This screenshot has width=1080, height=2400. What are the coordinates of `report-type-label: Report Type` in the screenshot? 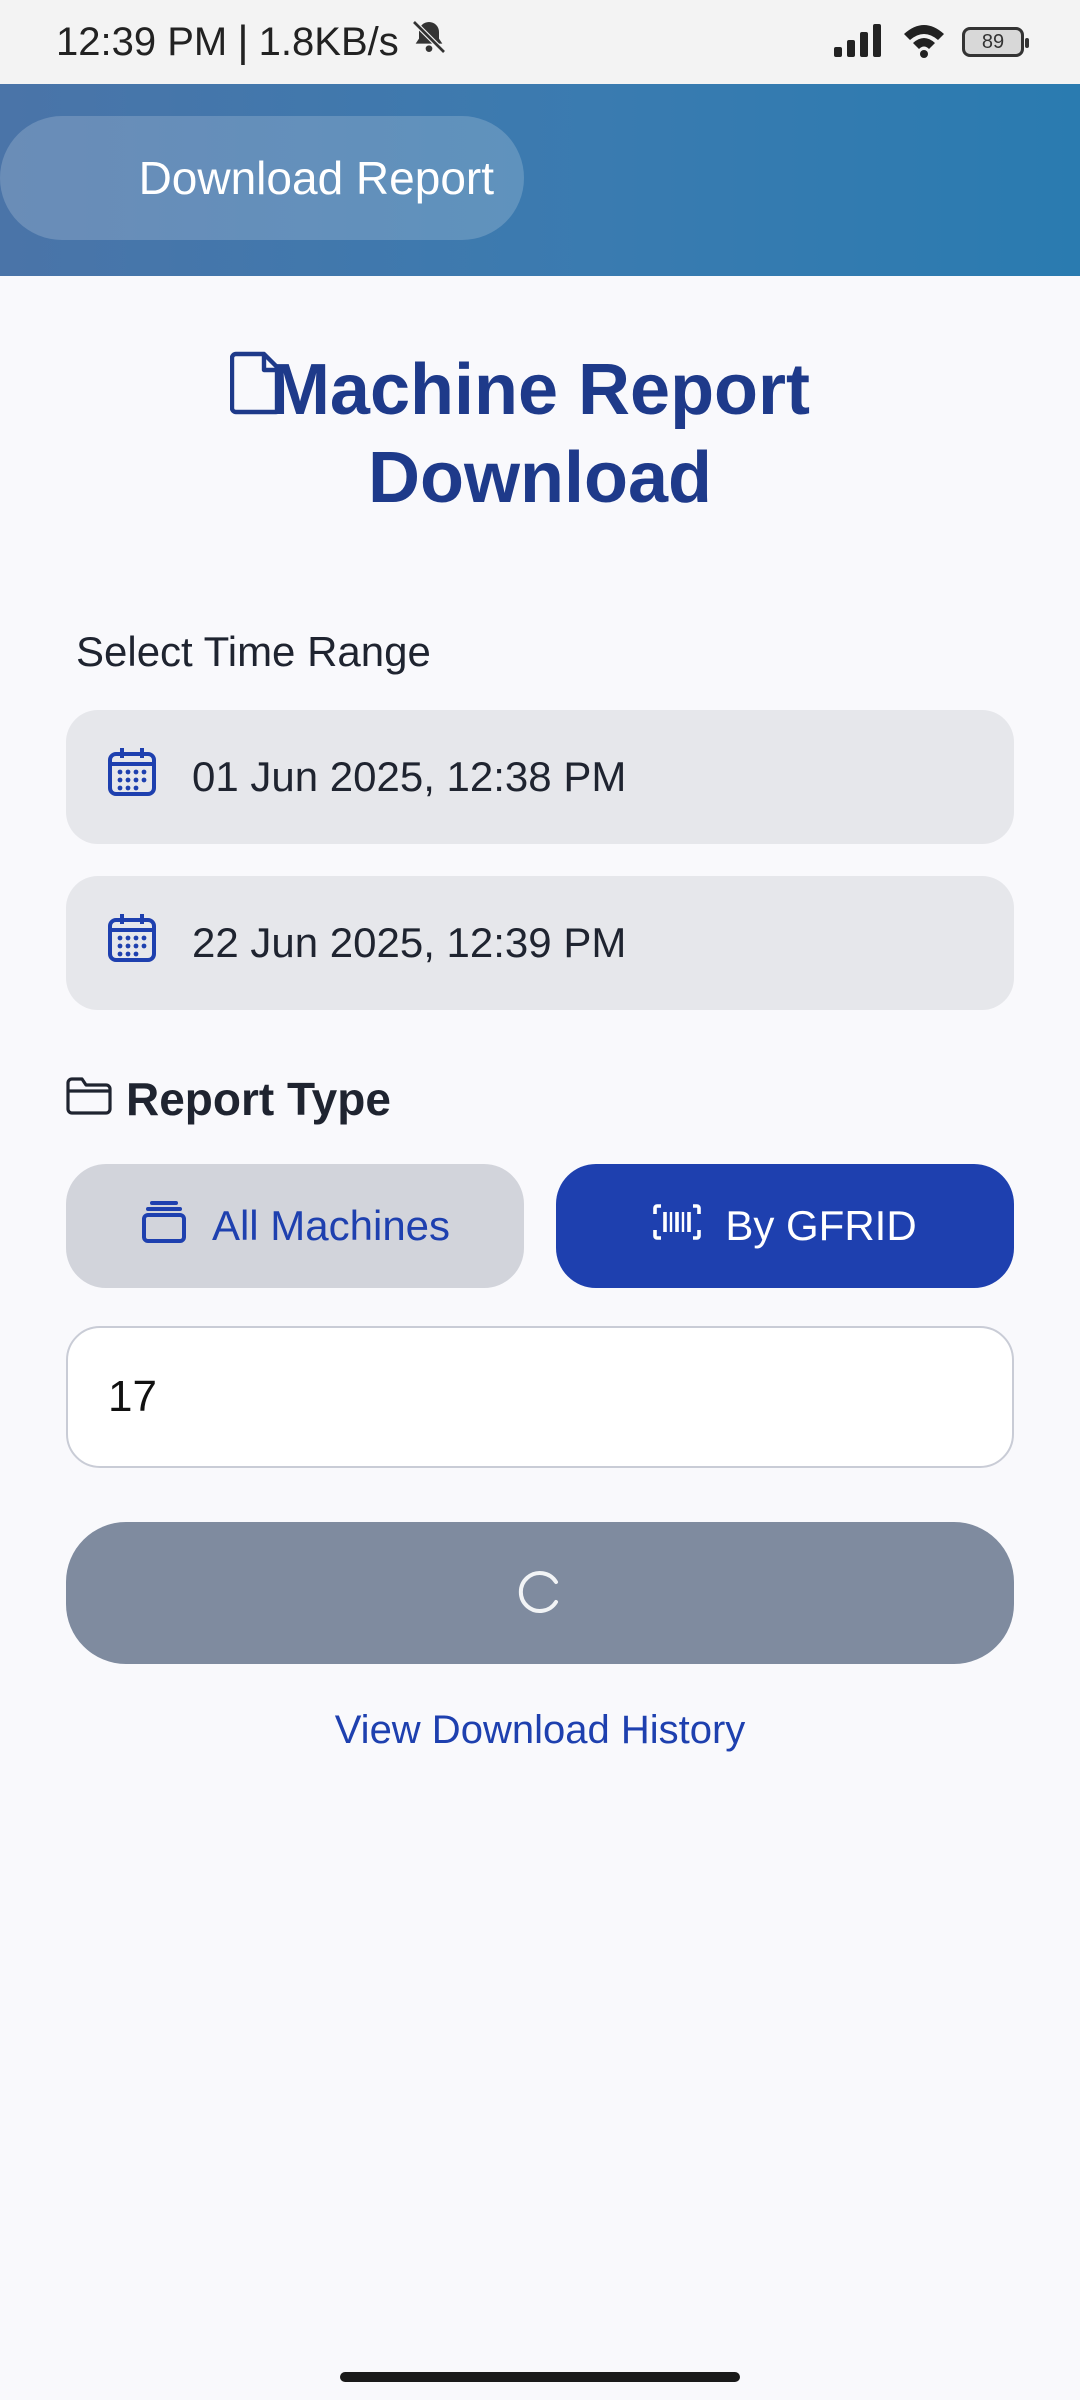 It's located at (228, 1099).